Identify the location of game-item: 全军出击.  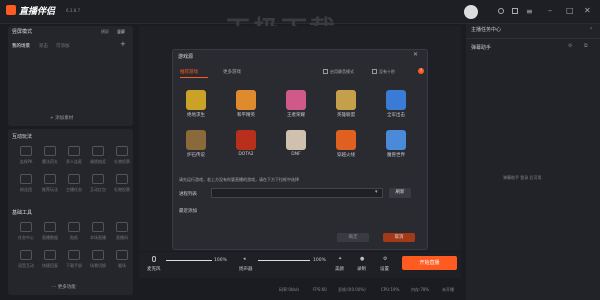
(396, 104).